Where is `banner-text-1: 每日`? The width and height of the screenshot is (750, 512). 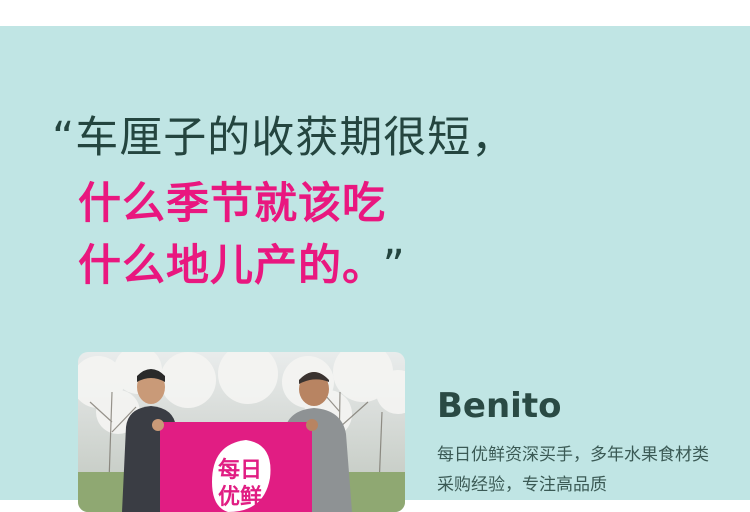 banner-text-1: 每日 is located at coordinates (240, 470).